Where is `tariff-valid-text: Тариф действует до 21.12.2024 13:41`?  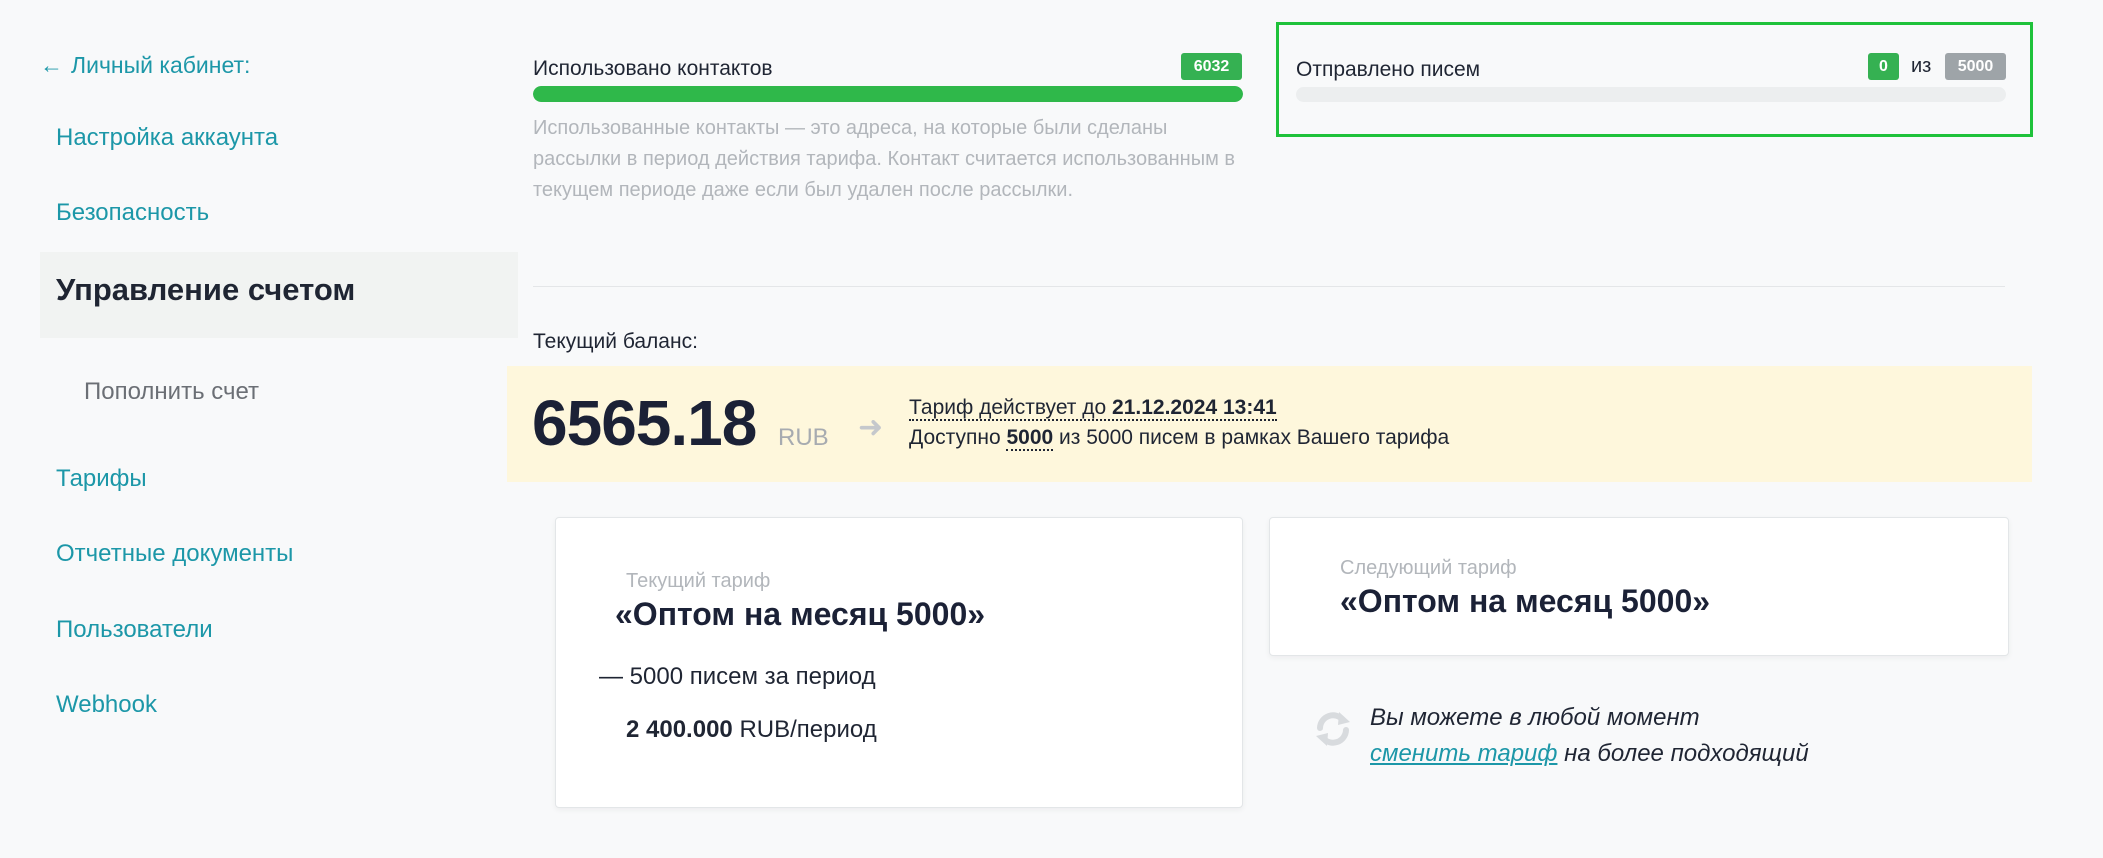 tariff-valid-text: Тариф действует до 21.12.2024 13:41 is located at coordinates (1093, 408).